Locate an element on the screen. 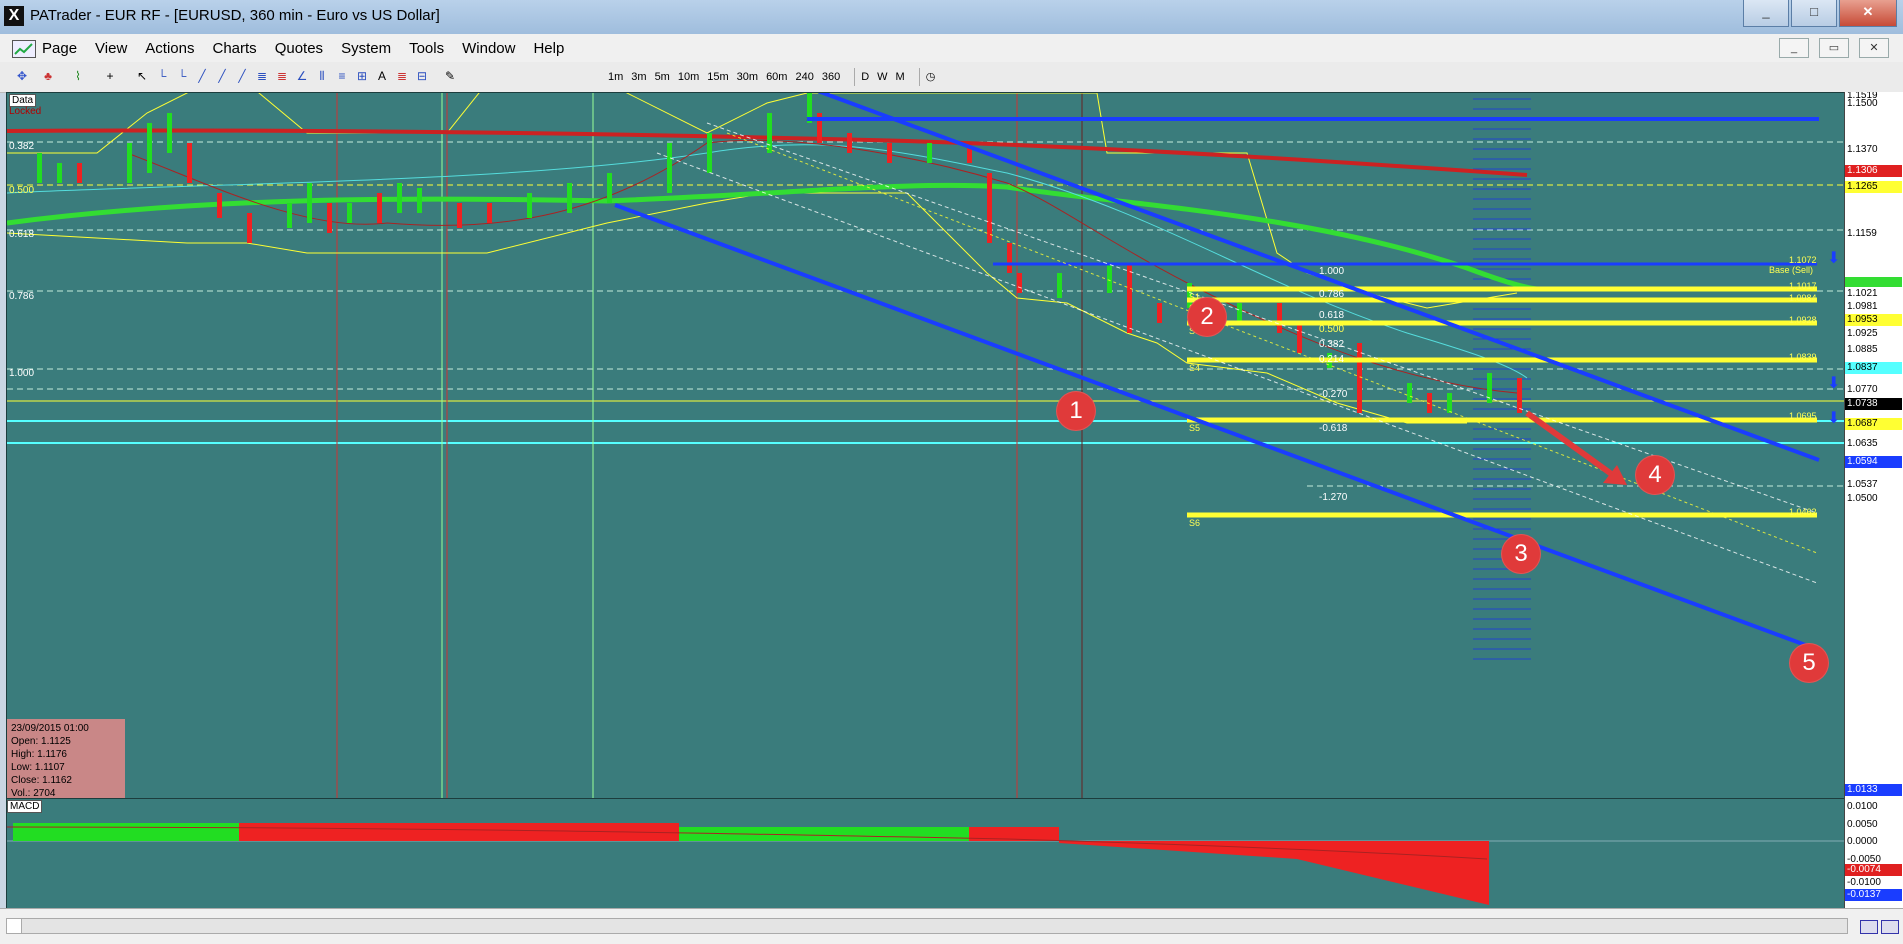  vline-icon: └ is located at coordinates (182, 76).